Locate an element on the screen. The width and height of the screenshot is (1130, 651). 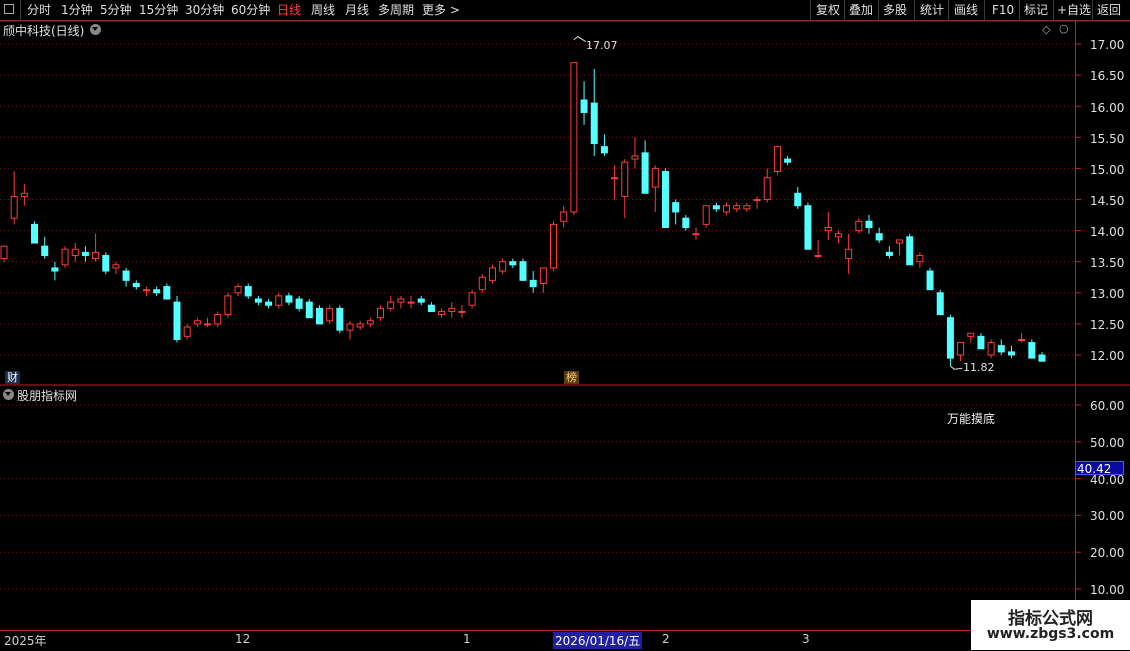
price-axis-label: 12.00 is located at coordinates (1107, 356).